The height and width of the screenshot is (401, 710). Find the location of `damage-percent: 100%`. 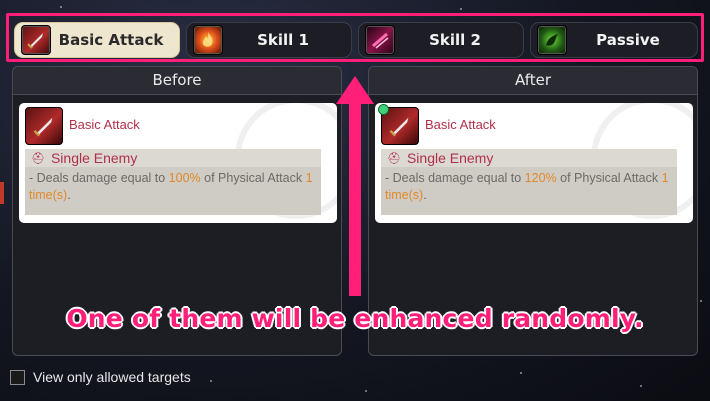

damage-percent: 100% is located at coordinates (184, 178).